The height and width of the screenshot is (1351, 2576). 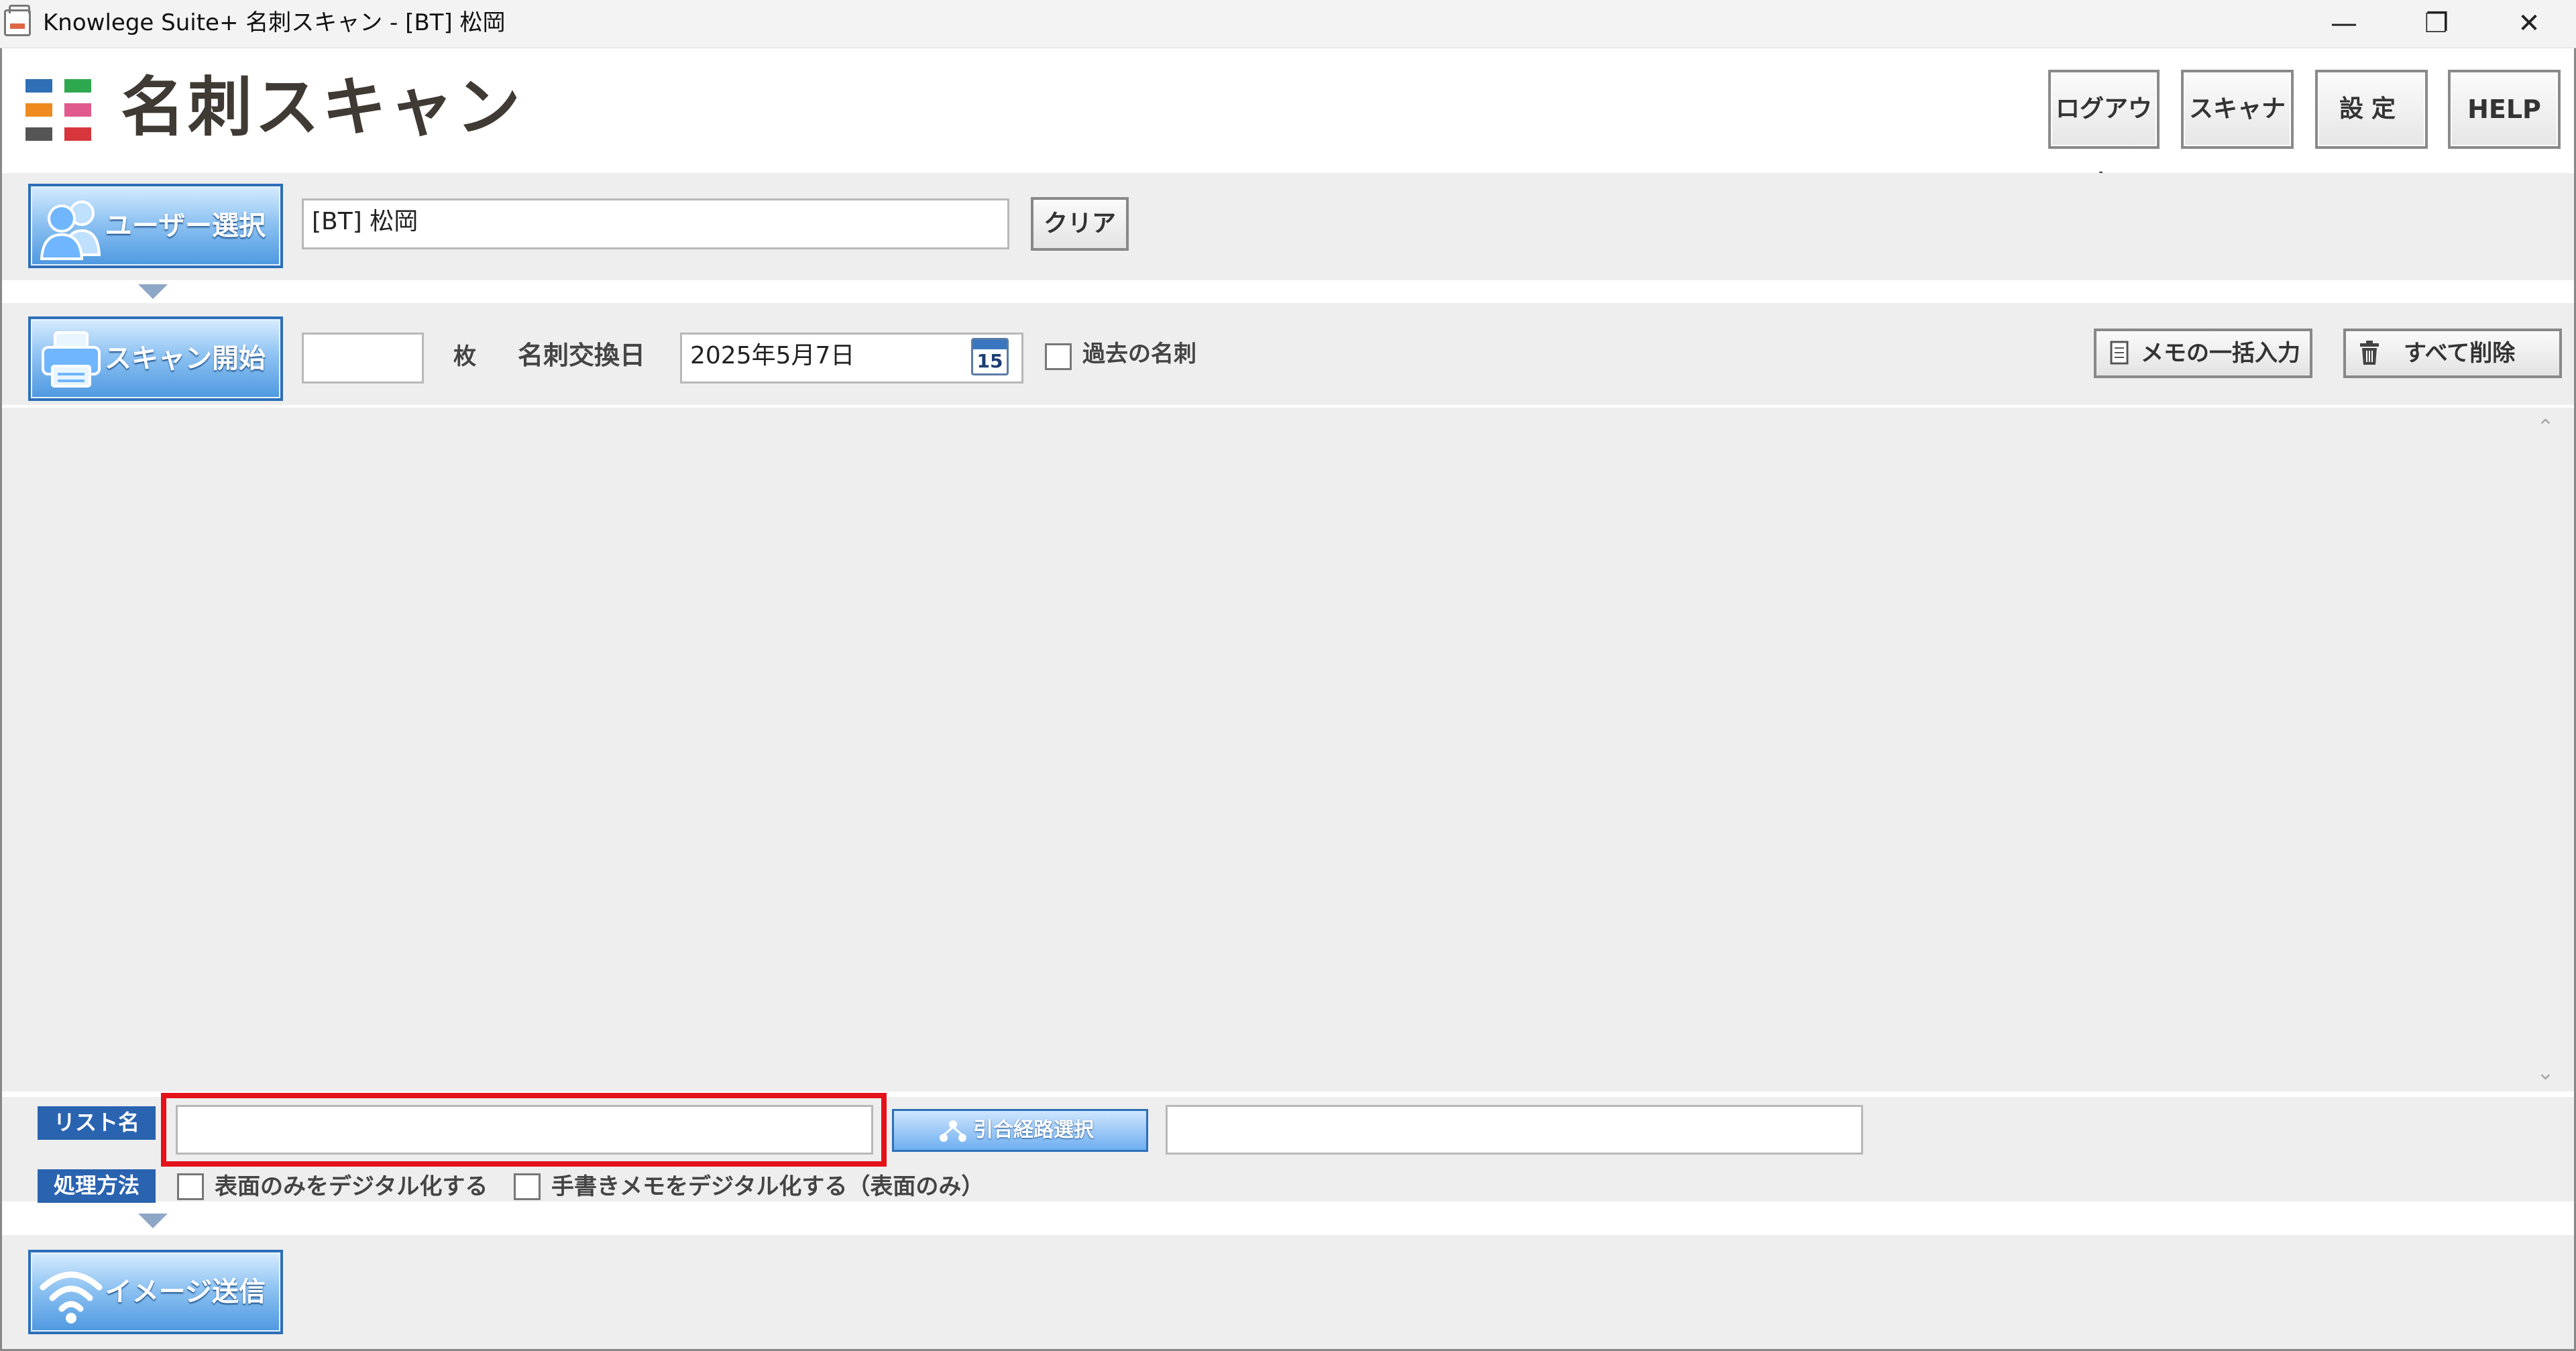 What do you see at coordinates (2529, 24) in the screenshot?
I see `close-button: ✕` at bounding box center [2529, 24].